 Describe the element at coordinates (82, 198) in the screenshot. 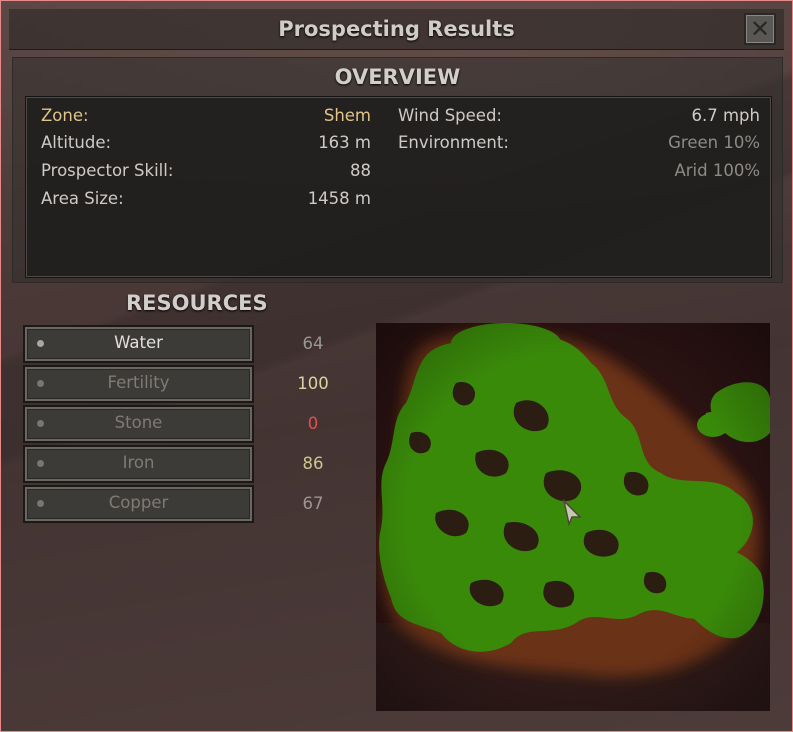

I see `area-size-label: Area Size:` at that location.